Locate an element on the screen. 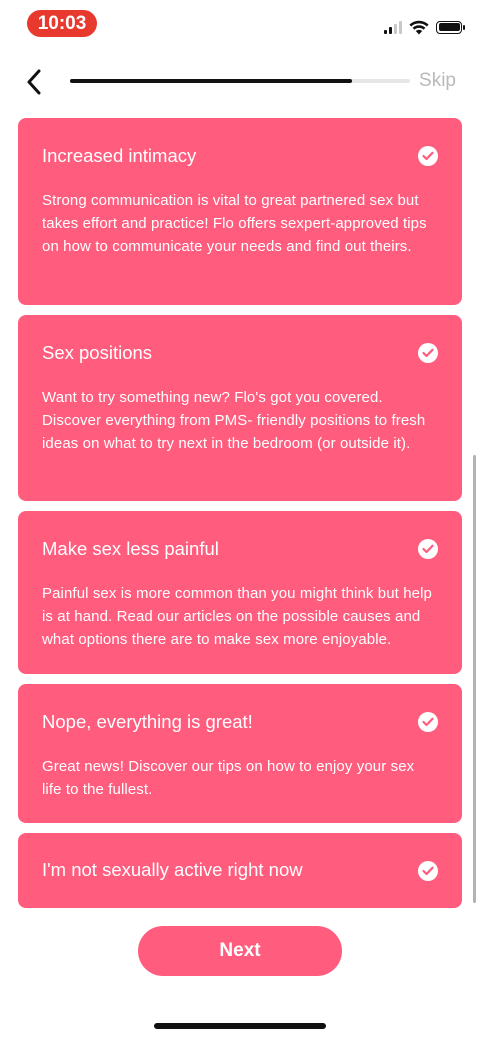 This screenshot has width=480, height=1039. back-button is located at coordinates (34, 82).